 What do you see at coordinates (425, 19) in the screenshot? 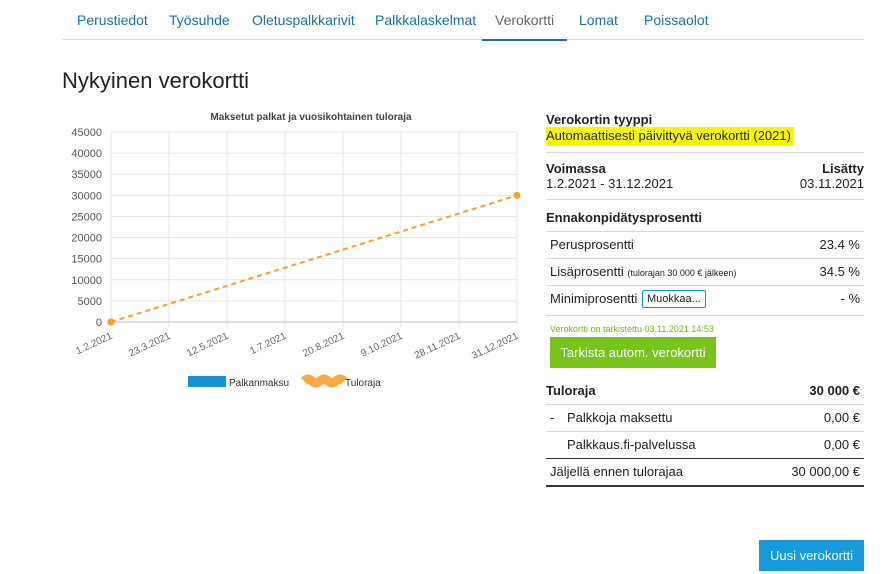
I see `tab-palkkalaskelmat: Palkkalaskelmat` at bounding box center [425, 19].